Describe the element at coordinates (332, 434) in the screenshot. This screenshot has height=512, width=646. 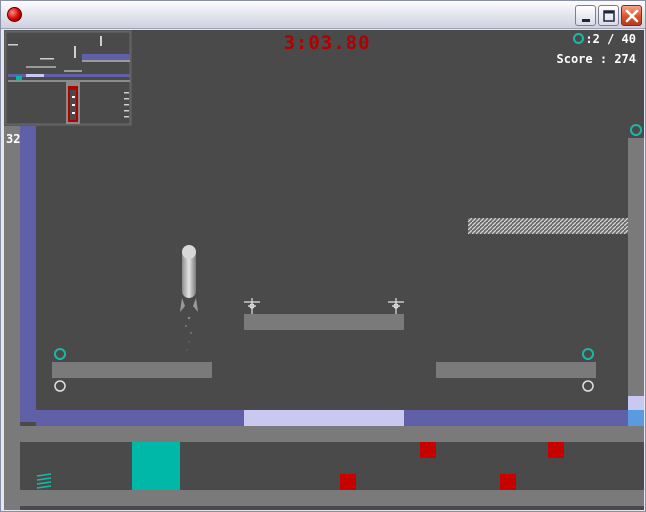
I see `corridor-ceiling` at that location.